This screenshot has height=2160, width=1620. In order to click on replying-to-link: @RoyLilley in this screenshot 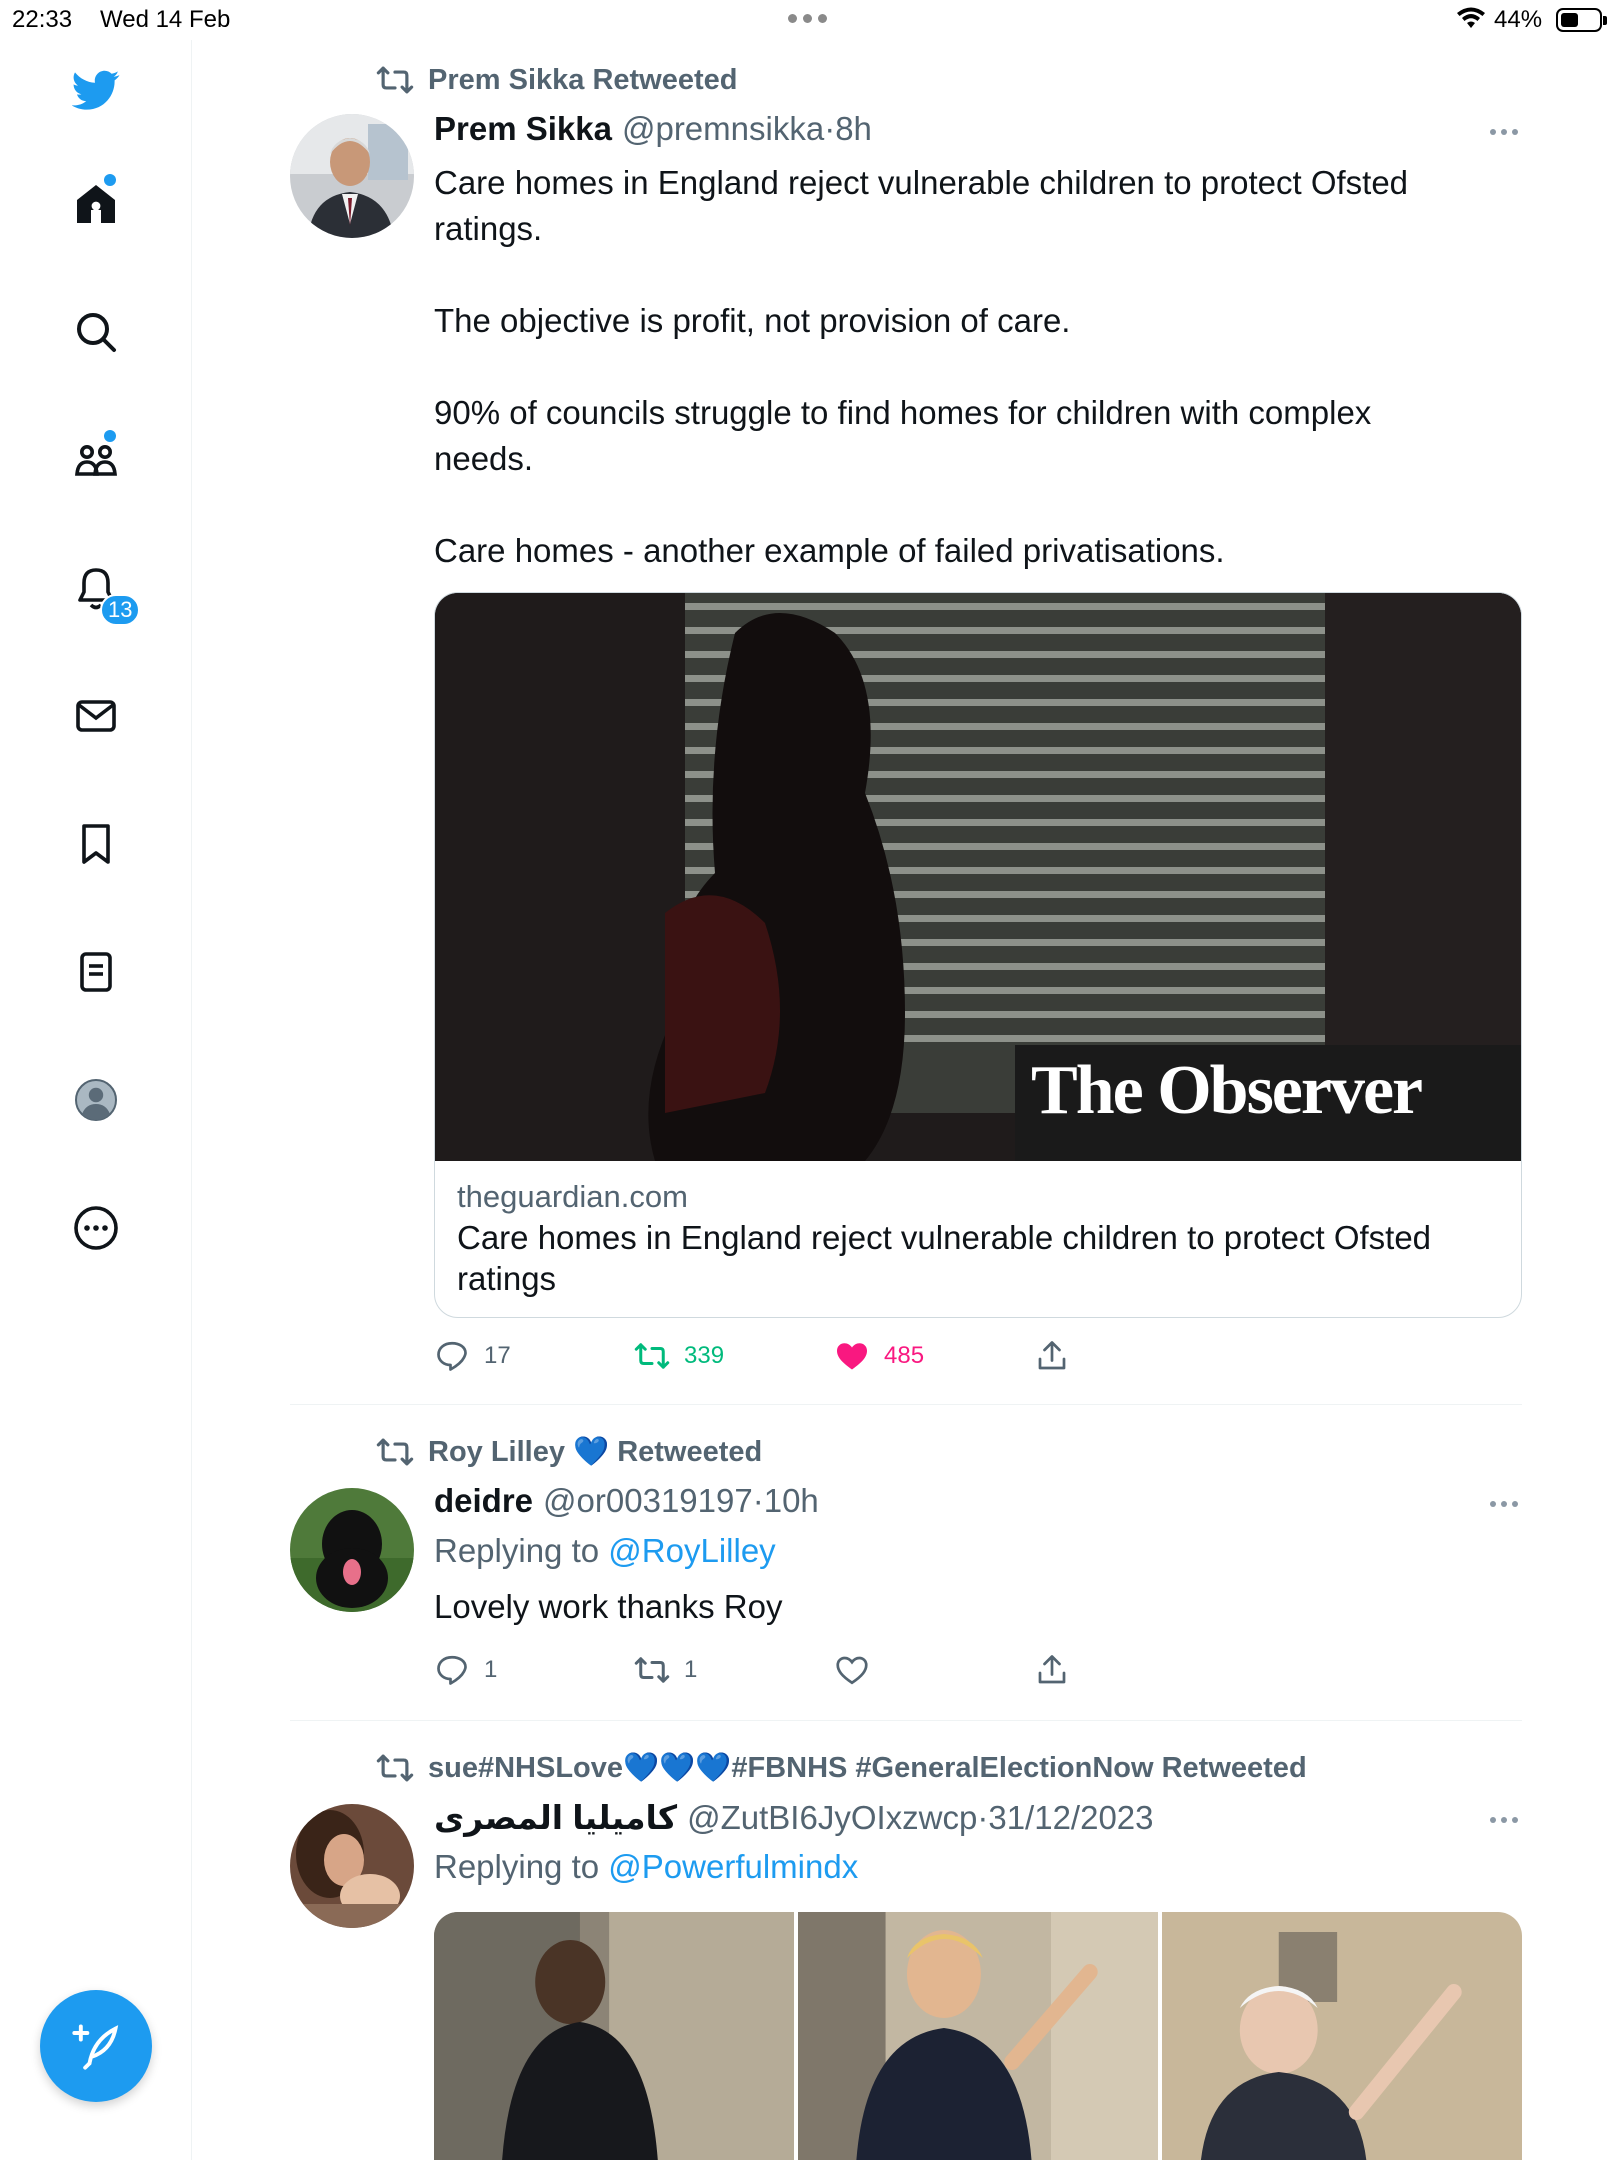, I will do `click(691, 1550)`.